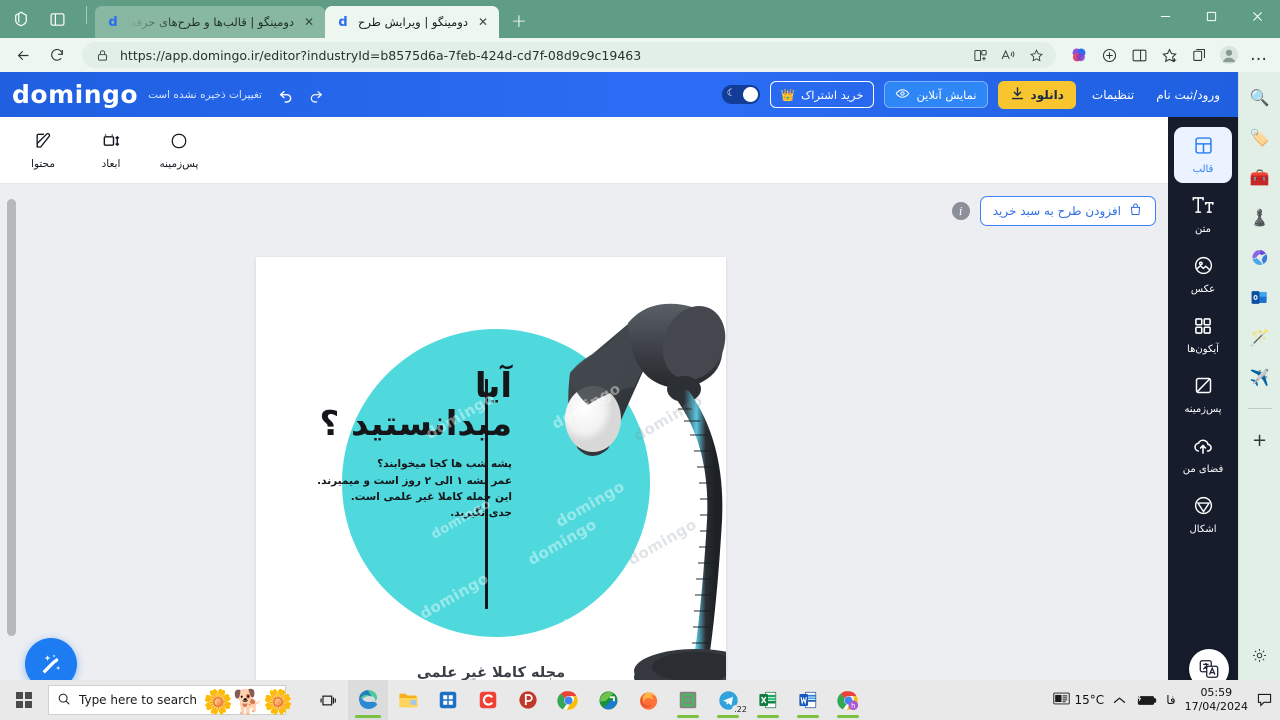 This screenshot has width=1280, height=720. Describe the element at coordinates (1203, 529) in the screenshot. I see `panel-item-shapes-label: اشکال` at that location.